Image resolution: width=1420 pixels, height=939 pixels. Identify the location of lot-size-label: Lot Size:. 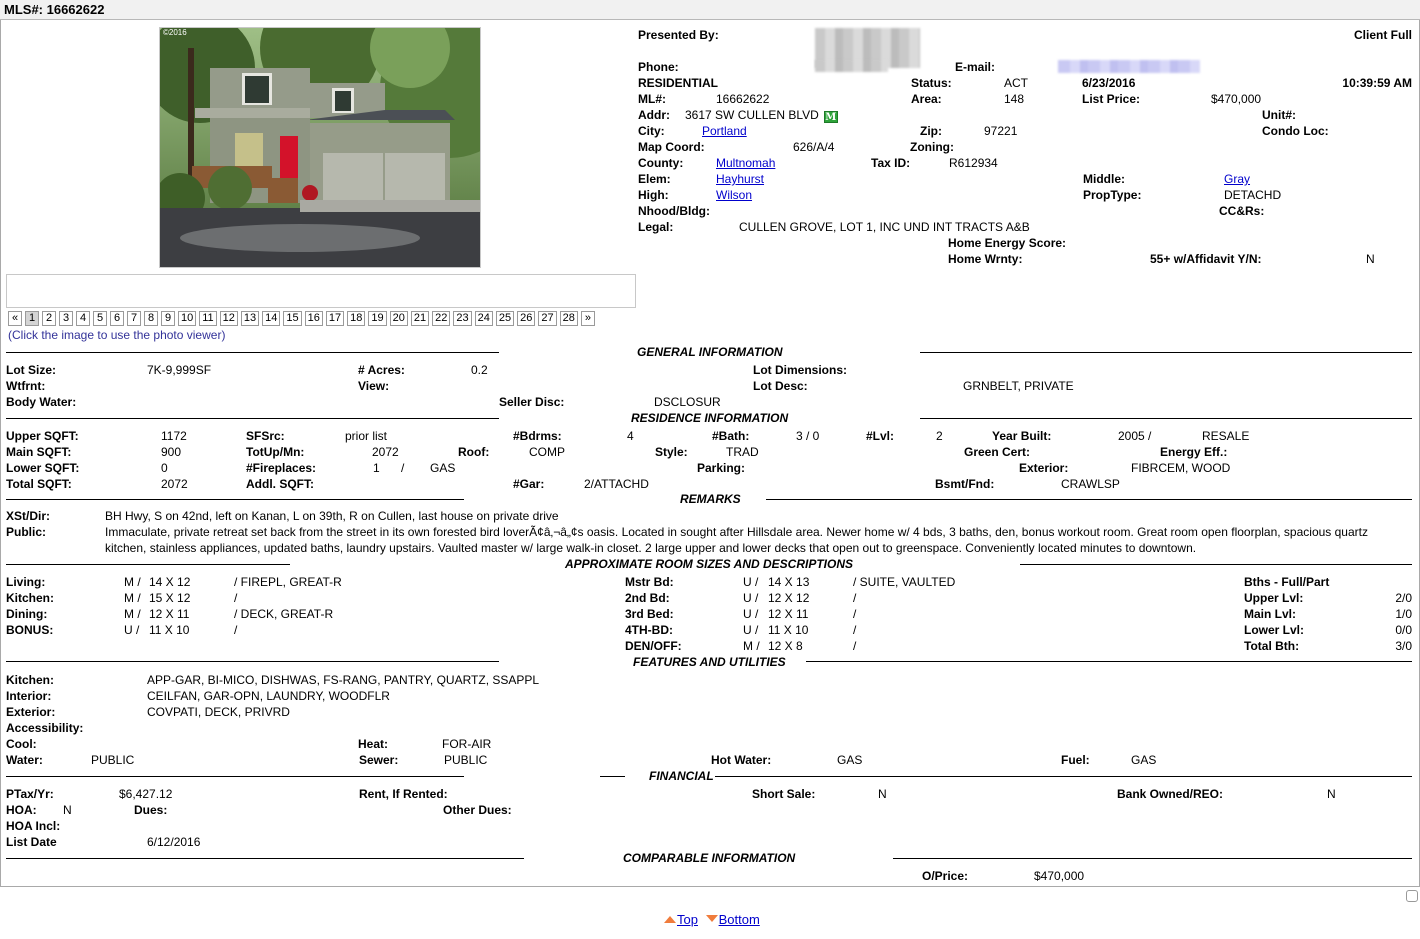
(31, 370).